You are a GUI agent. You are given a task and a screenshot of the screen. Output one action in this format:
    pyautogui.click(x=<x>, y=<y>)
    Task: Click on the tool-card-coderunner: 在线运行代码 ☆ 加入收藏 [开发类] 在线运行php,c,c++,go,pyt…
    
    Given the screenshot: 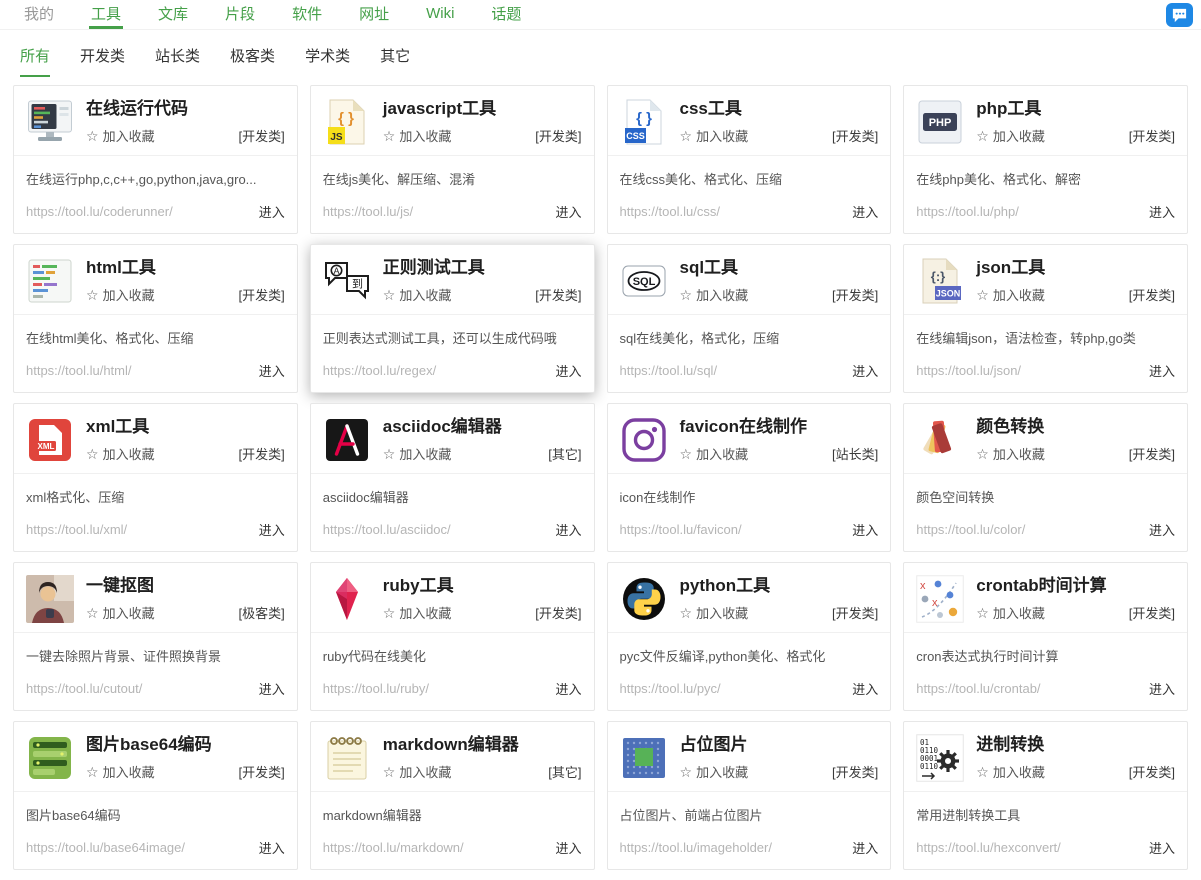 What is the action you would take?
    pyautogui.click(x=155, y=159)
    